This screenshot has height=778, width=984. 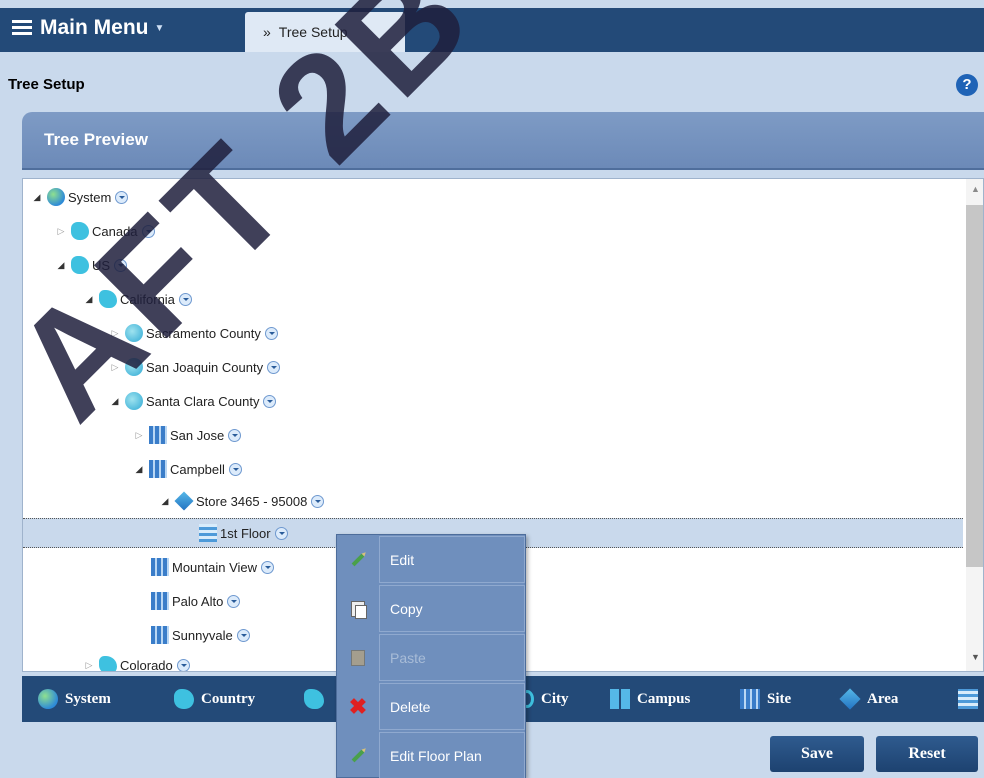 I want to click on tree-node-santa-clara-county: ◢ Santa Clara County, so click(x=193, y=401).